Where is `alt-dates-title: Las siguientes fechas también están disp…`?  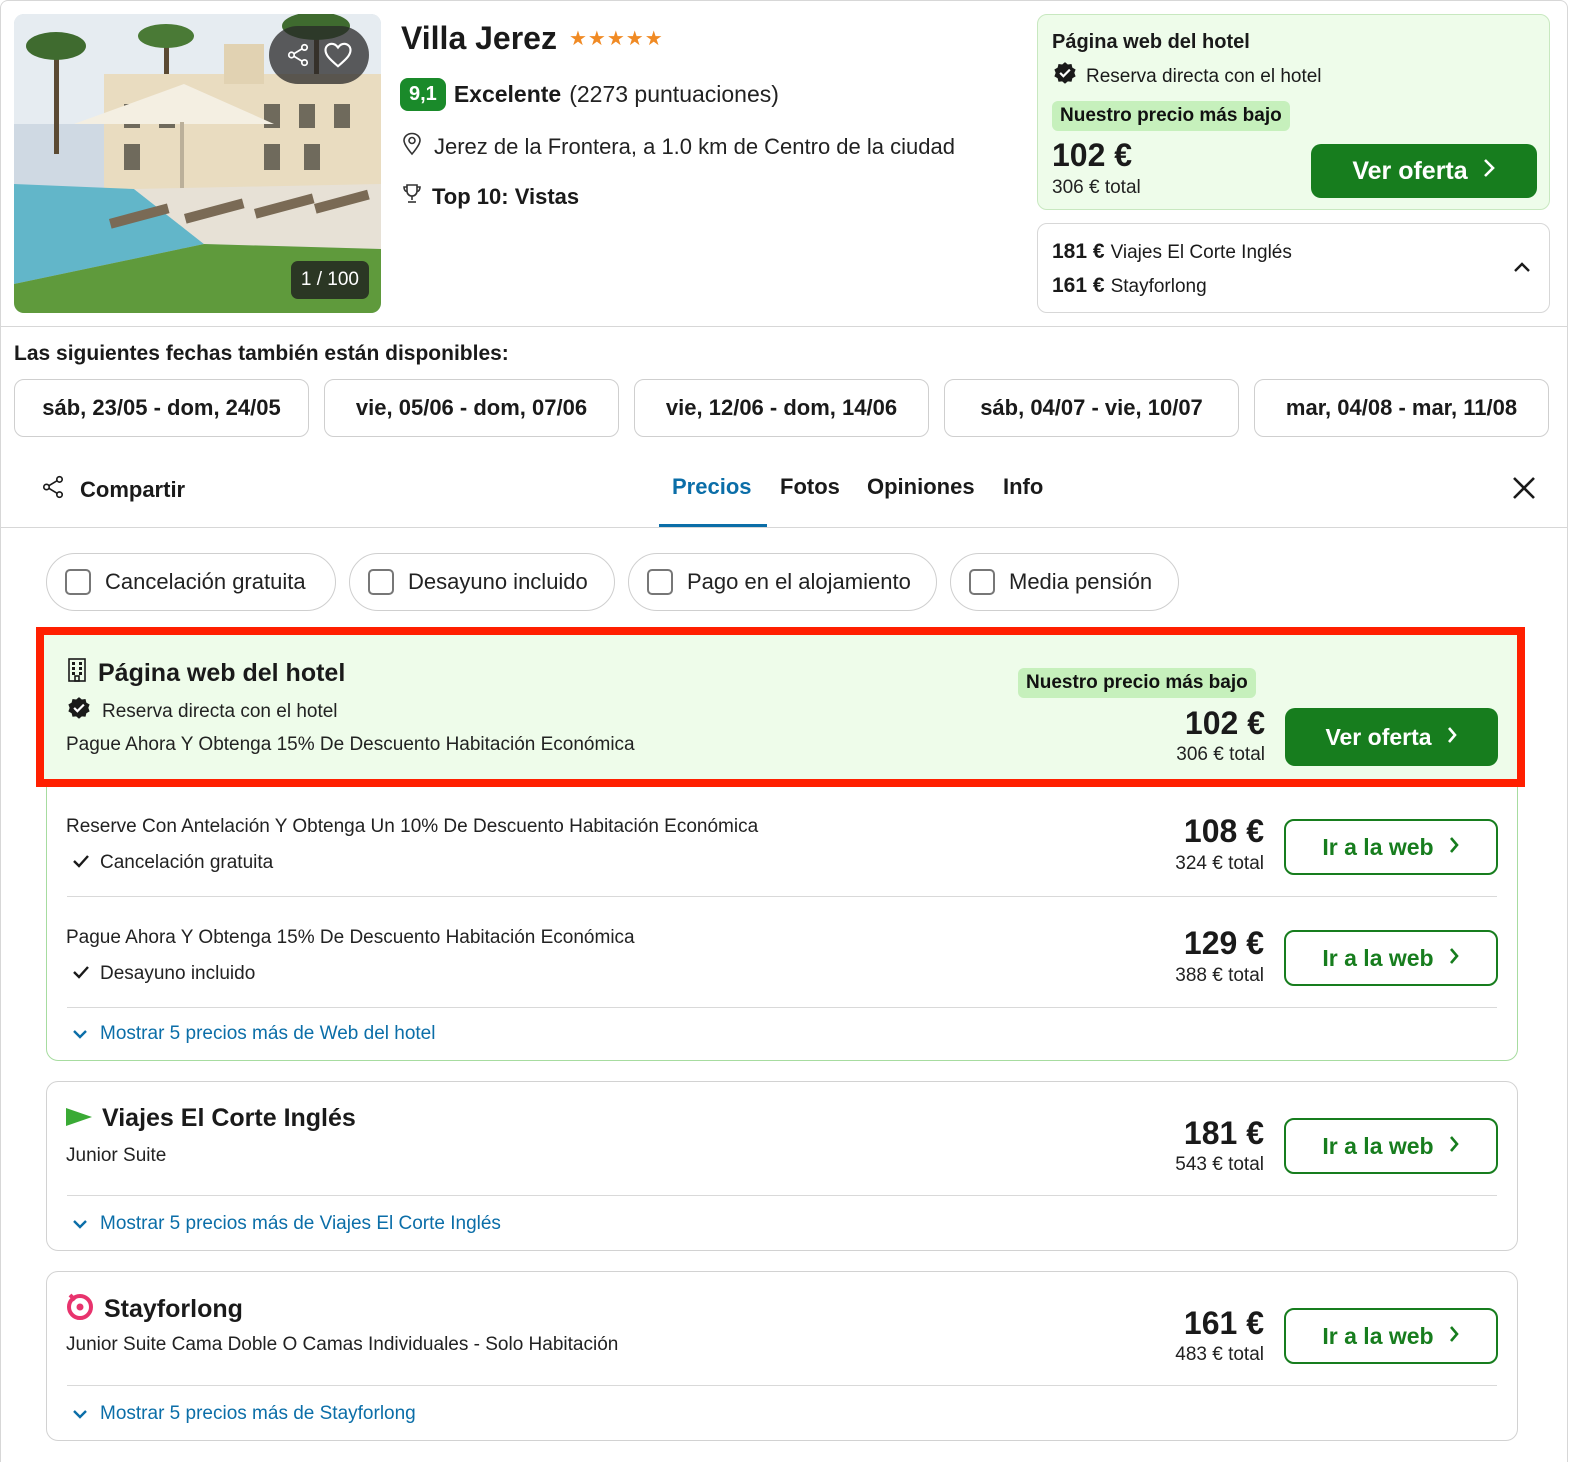 alt-dates-title: Las siguientes fechas también están disp… is located at coordinates (261, 353).